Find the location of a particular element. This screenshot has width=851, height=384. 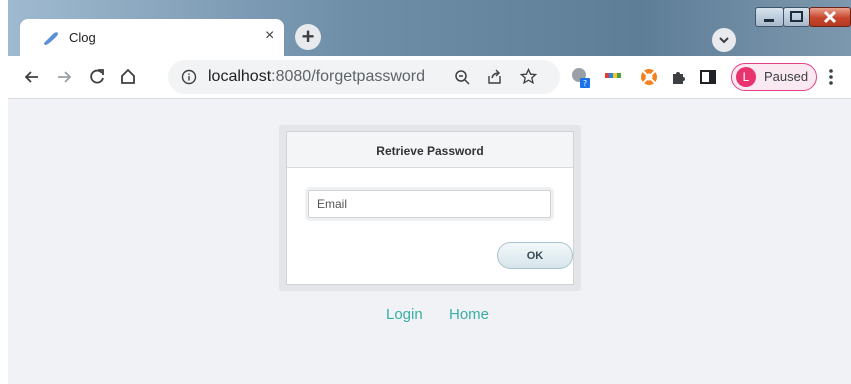

avatar: L is located at coordinates (746, 77).